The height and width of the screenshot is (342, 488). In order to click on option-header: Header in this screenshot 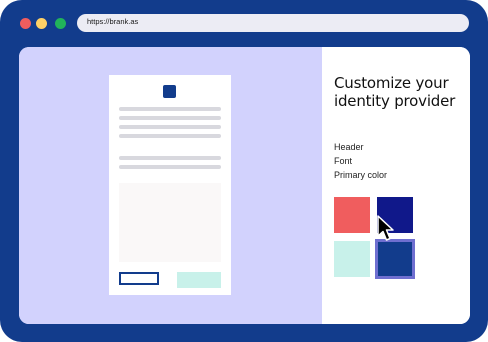, I will do `click(349, 147)`.